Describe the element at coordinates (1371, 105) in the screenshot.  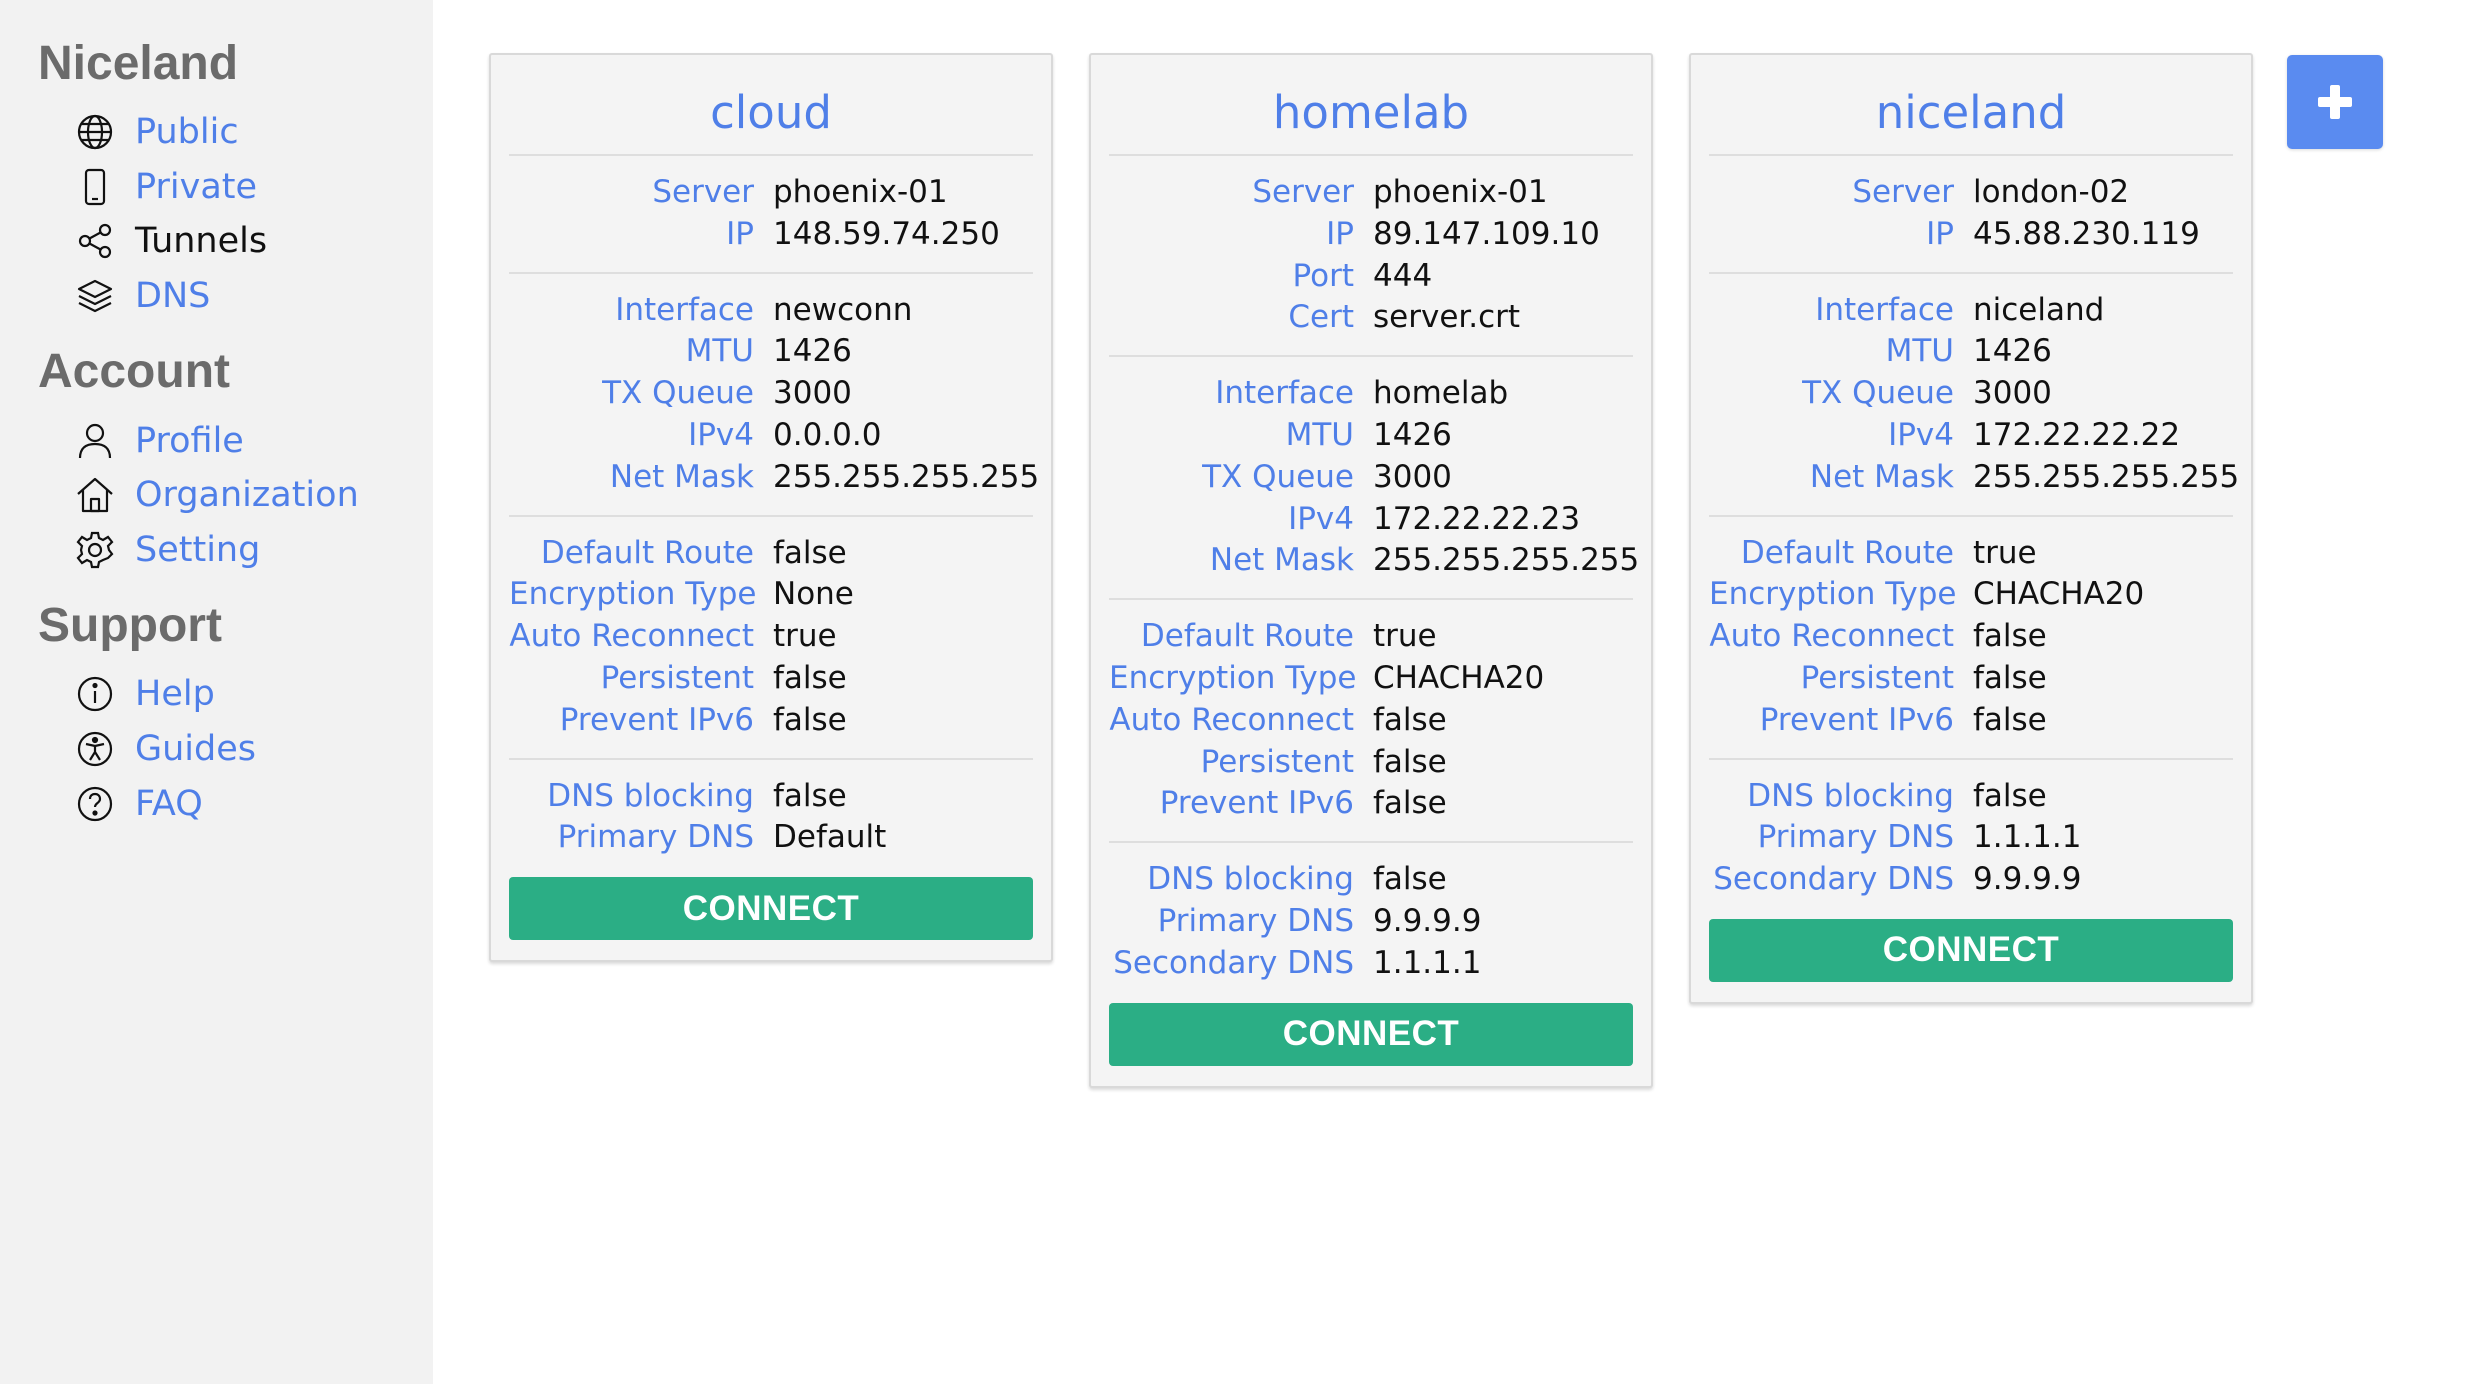
I see `tunnel-title: homelab` at that location.